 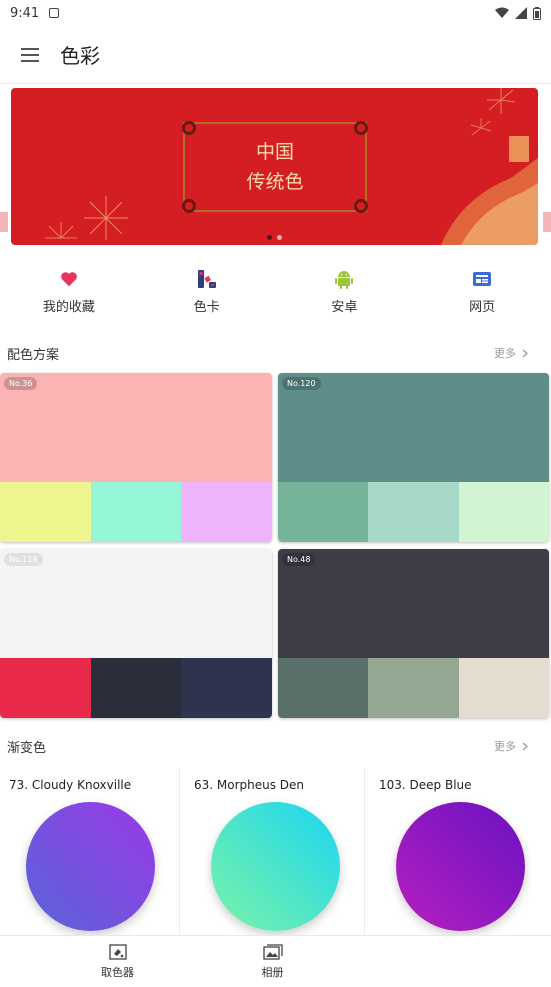 What do you see at coordinates (33, 355) in the screenshot?
I see `section-title: 配色方案` at bounding box center [33, 355].